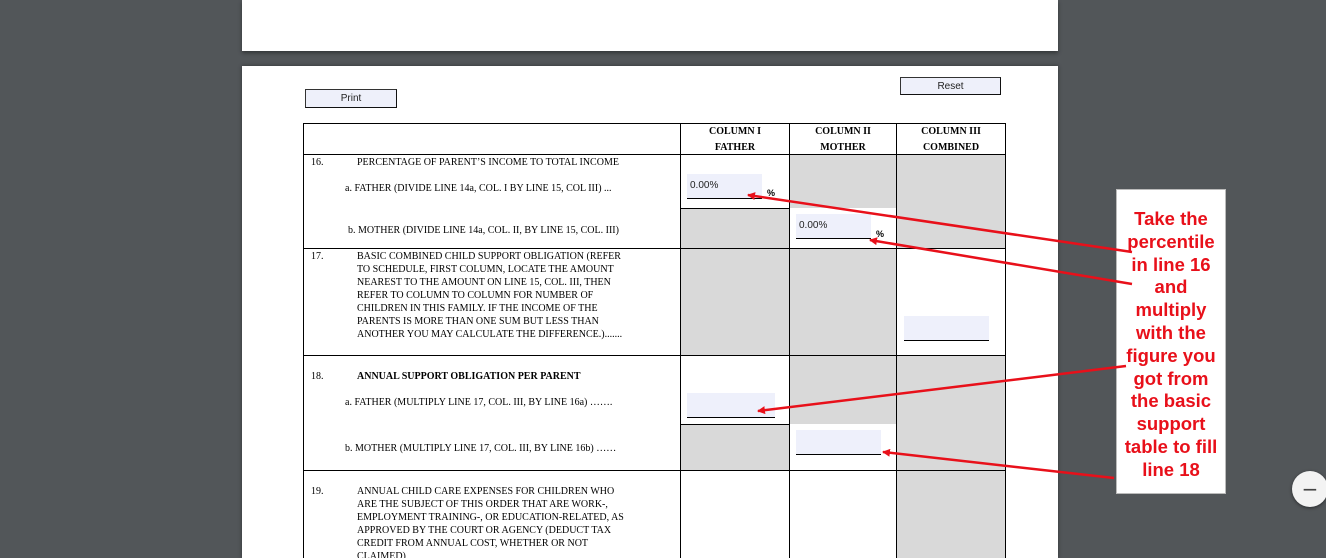 The width and height of the screenshot is (1326, 558). Describe the element at coordinates (317, 256) in the screenshot. I see `line-17-number: 17.` at that location.